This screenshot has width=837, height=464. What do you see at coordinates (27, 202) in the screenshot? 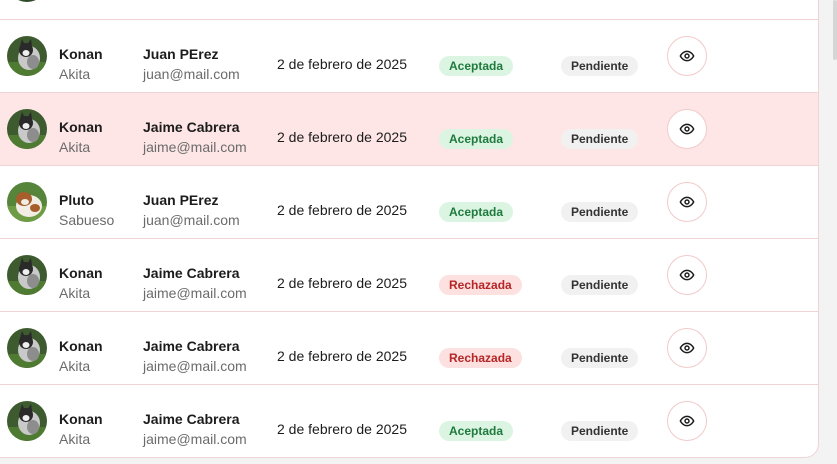
I see `bulldog-photo` at bounding box center [27, 202].